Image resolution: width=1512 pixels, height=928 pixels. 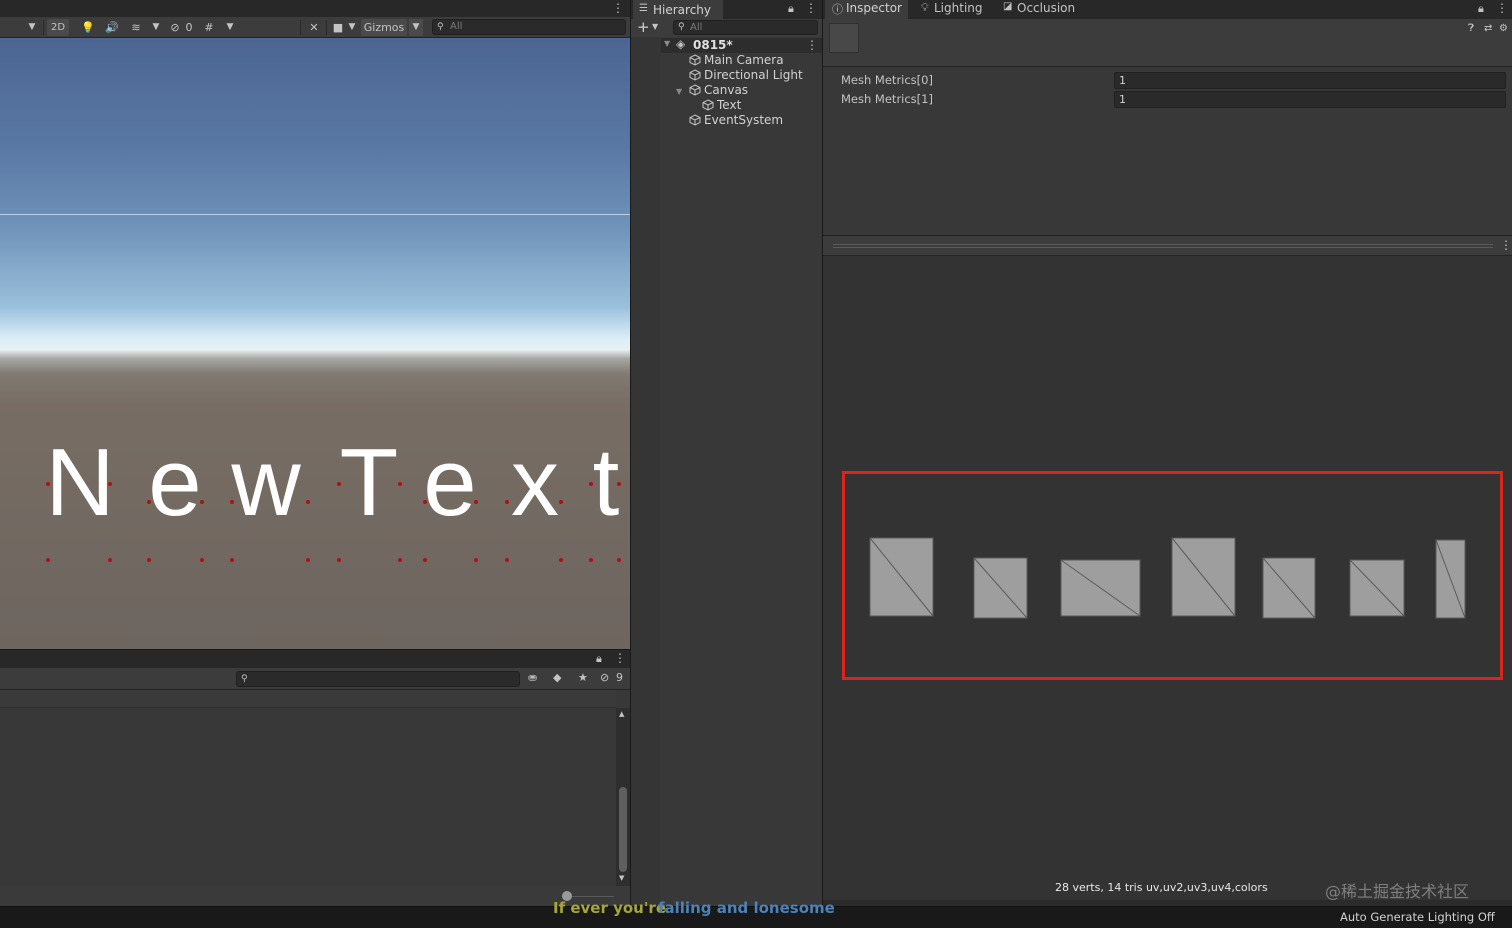 What do you see at coordinates (314, 27) in the screenshot?
I see `tools-icon: ✕` at bounding box center [314, 27].